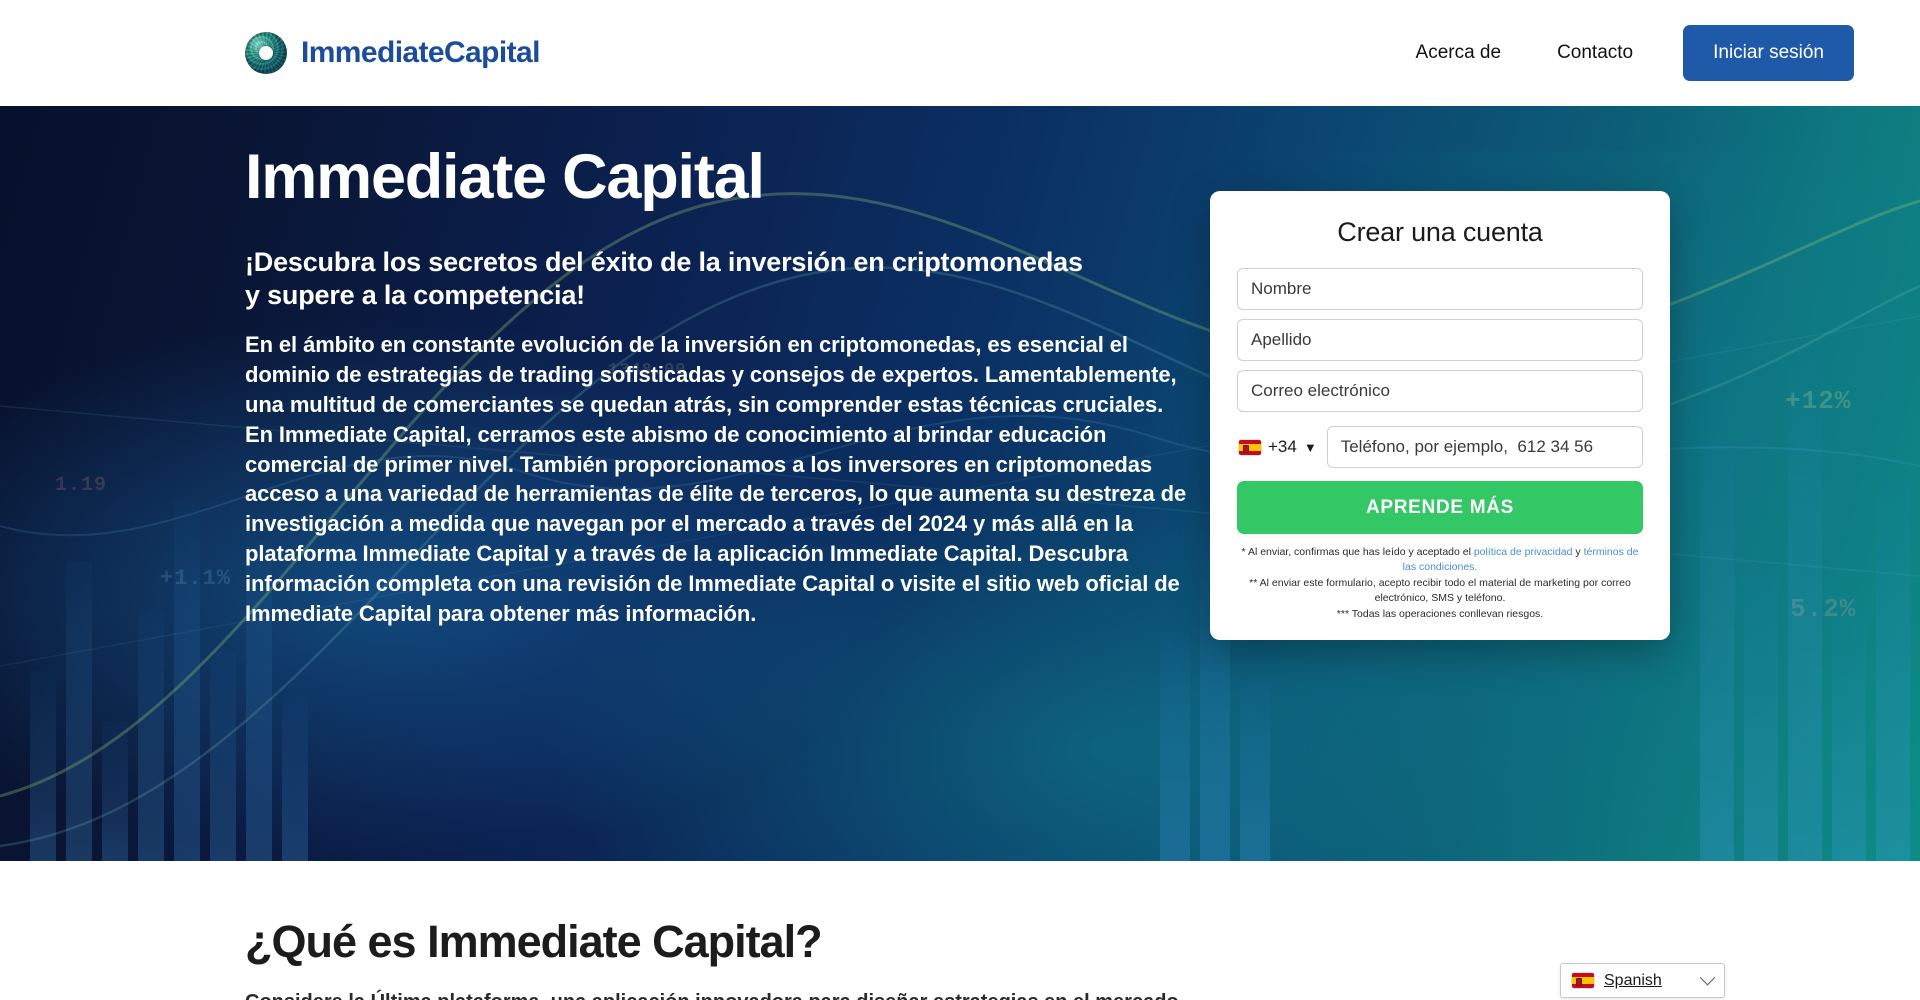  What do you see at coordinates (266, 53) in the screenshot?
I see `logo-mark-icon` at bounding box center [266, 53].